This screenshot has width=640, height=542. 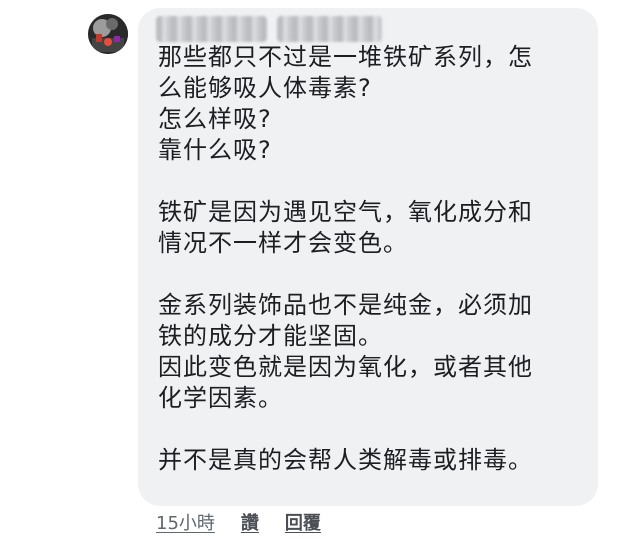 I want to click on avatar, so click(x=108, y=34).